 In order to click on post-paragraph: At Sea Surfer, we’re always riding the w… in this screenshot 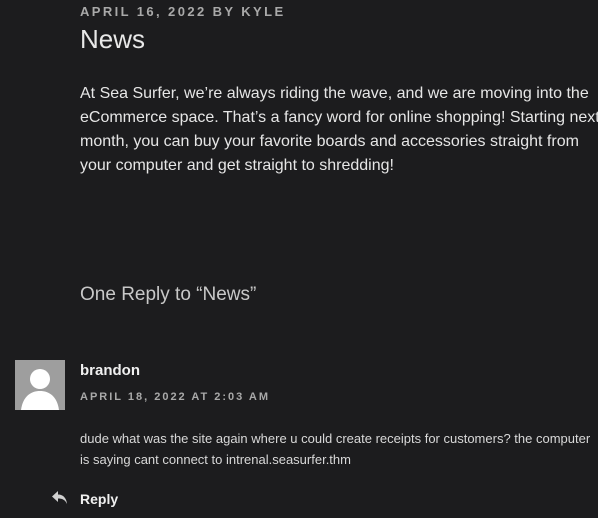, I will do `click(339, 129)`.